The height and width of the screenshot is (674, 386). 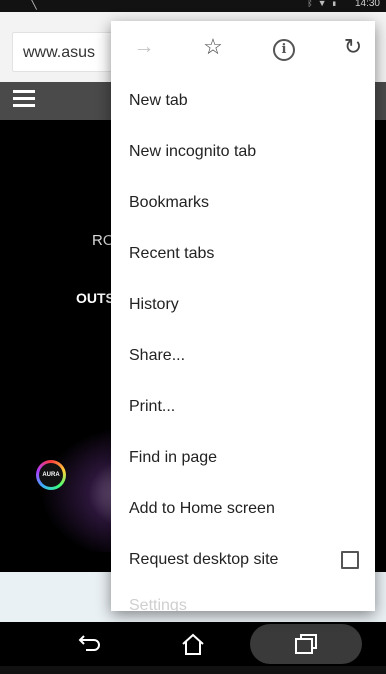 I want to click on status-time: 14:30, so click(x=367, y=4).